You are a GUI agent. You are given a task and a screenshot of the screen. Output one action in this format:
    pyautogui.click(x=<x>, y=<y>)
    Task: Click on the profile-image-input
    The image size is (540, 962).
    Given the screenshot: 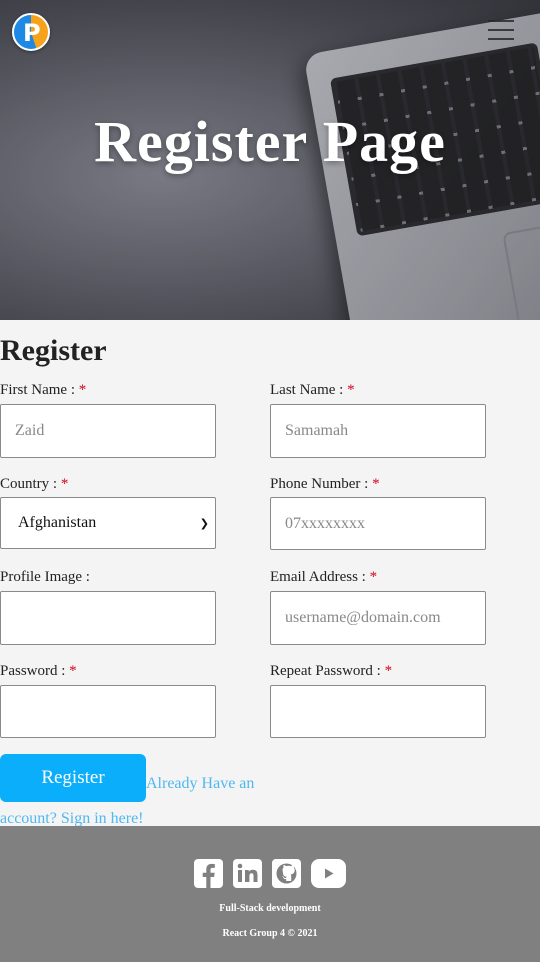 What is the action you would take?
    pyautogui.click(x=108, y=618)
    